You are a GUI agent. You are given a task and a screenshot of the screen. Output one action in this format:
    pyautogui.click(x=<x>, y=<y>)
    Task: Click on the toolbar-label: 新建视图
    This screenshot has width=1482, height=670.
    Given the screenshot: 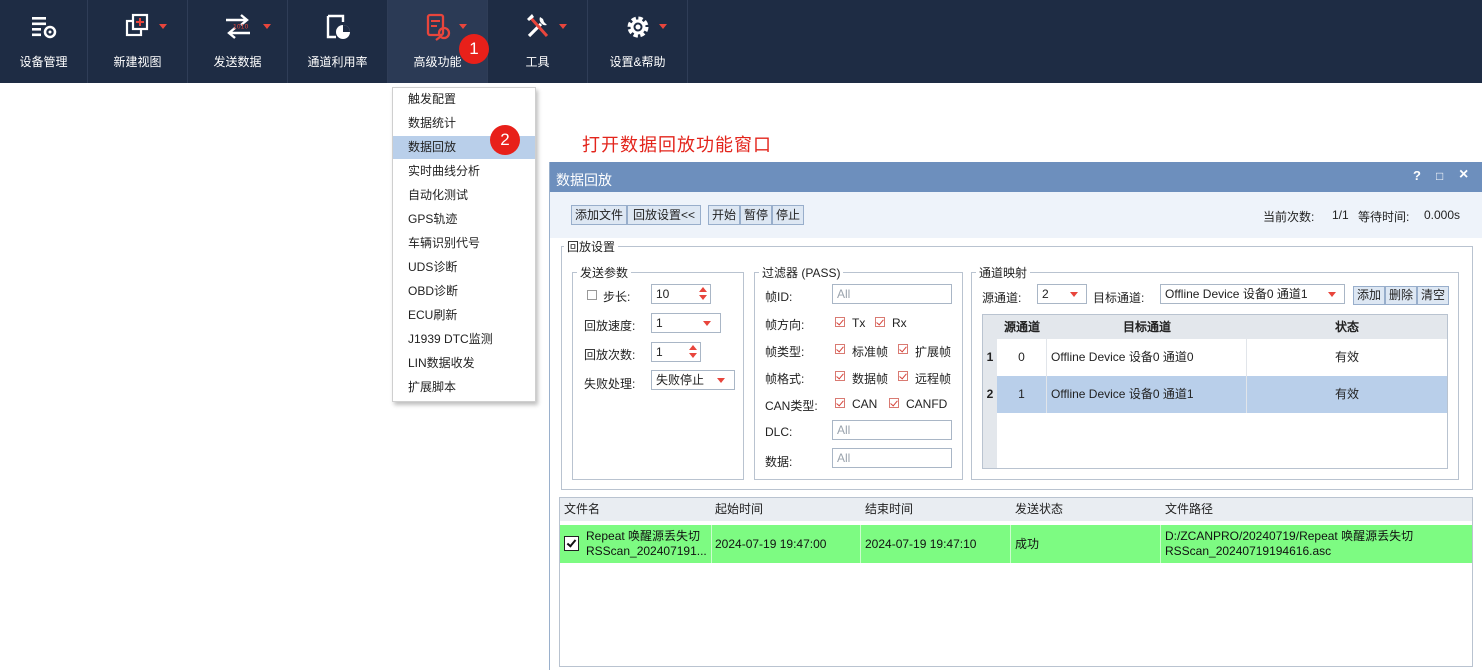 What is the action you would take?
    pyautogui.click(x=137, y=62)
    